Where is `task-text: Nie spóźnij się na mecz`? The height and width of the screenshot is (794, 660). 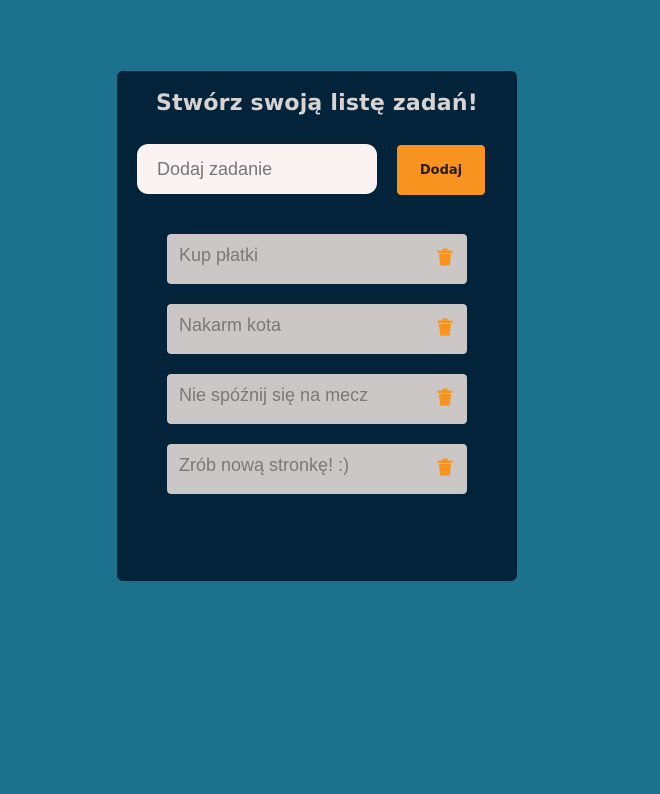
task-text: Nie spóźnij się na mecz is located at coordinates (274, 395).